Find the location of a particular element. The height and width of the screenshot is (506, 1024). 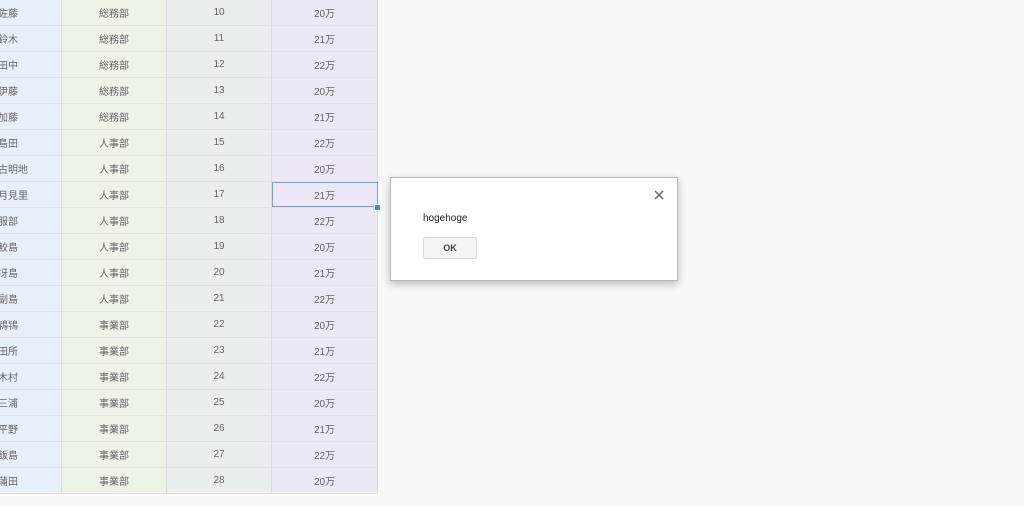

cell-number: 21 is located at coordinates (219, 298).